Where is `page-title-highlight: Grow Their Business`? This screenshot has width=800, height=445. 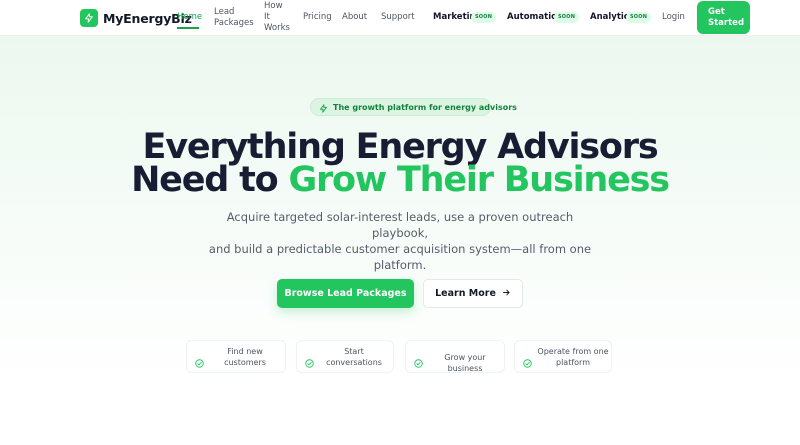
page-title-highlight: Grow Their Business is located at coordinates (479, 180).